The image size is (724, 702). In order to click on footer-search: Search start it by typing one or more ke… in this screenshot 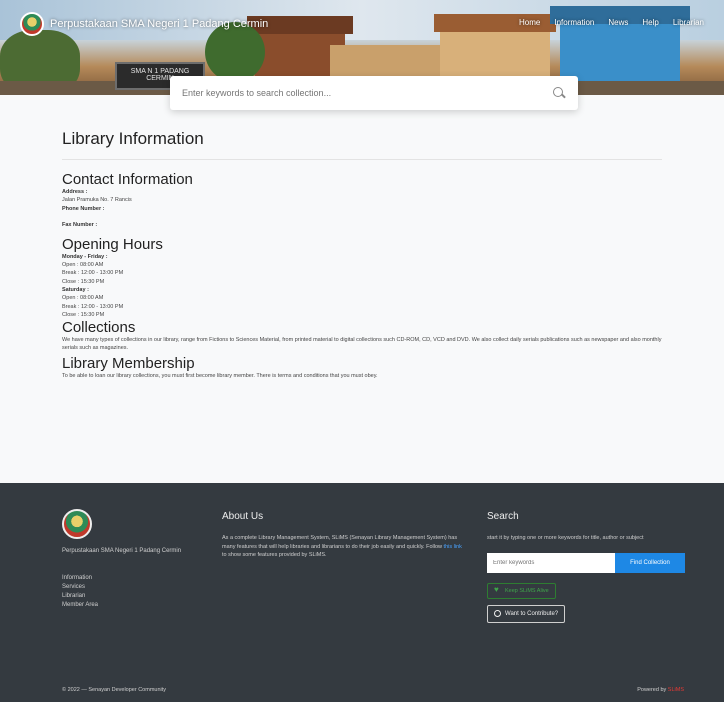, I will do `click(586, 567)`.